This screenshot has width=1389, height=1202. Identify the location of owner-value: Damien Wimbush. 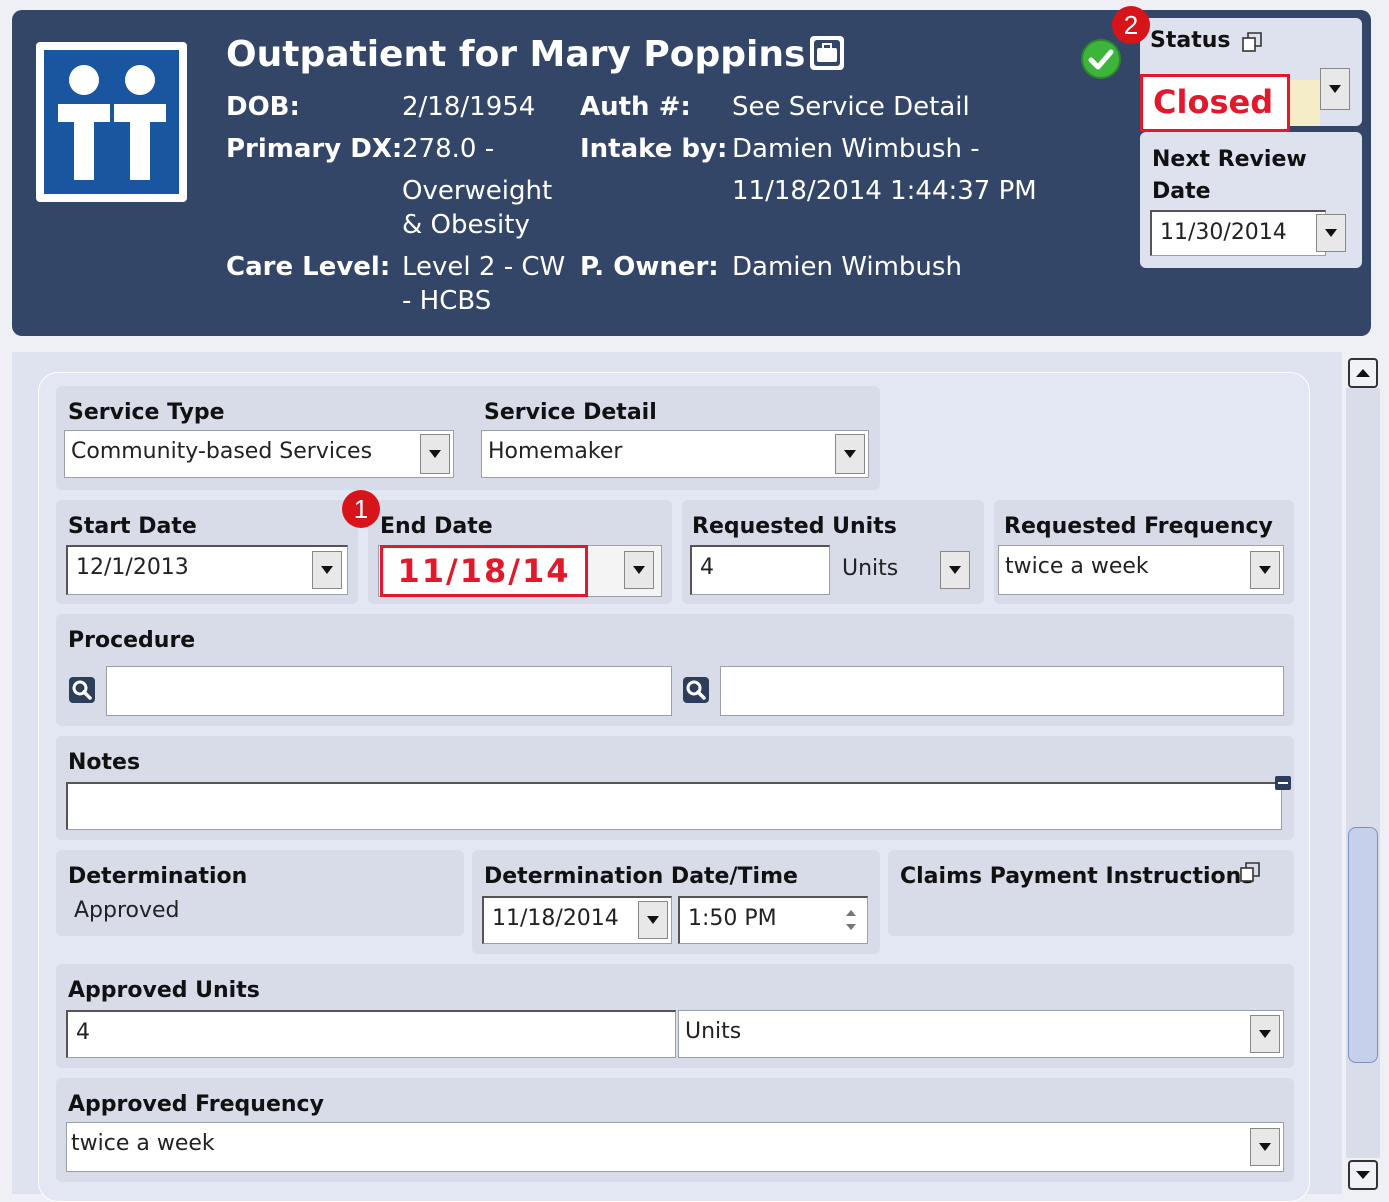
(847, 267).